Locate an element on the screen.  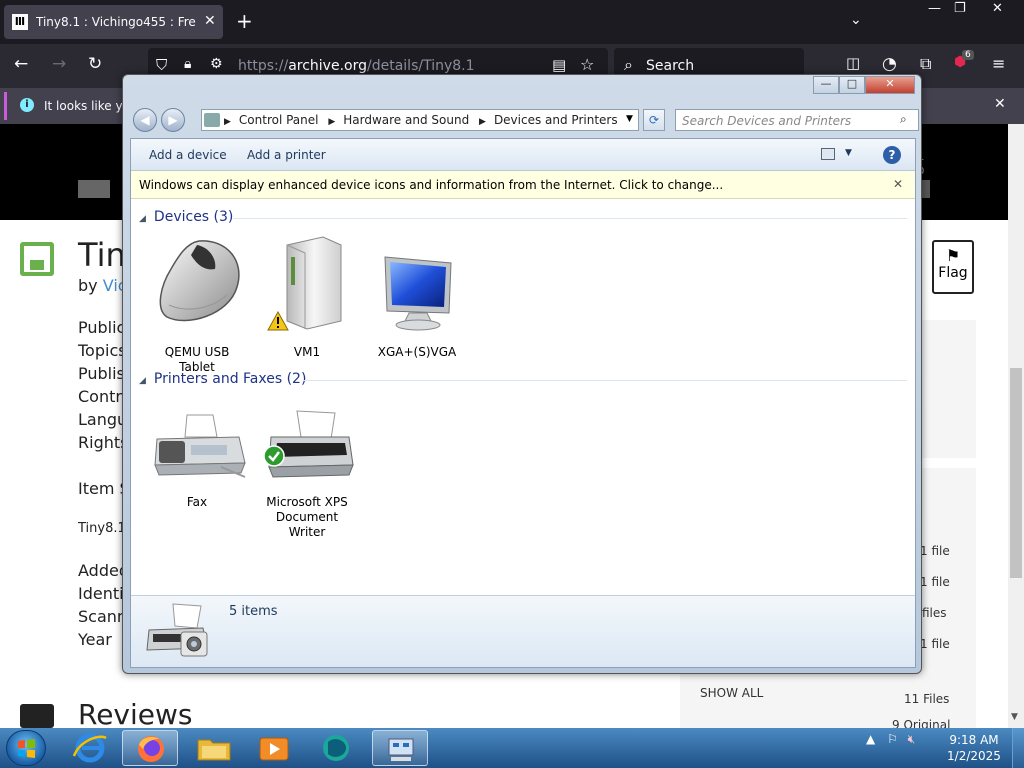
help-icon: ? is located at coordinates (892, 155).